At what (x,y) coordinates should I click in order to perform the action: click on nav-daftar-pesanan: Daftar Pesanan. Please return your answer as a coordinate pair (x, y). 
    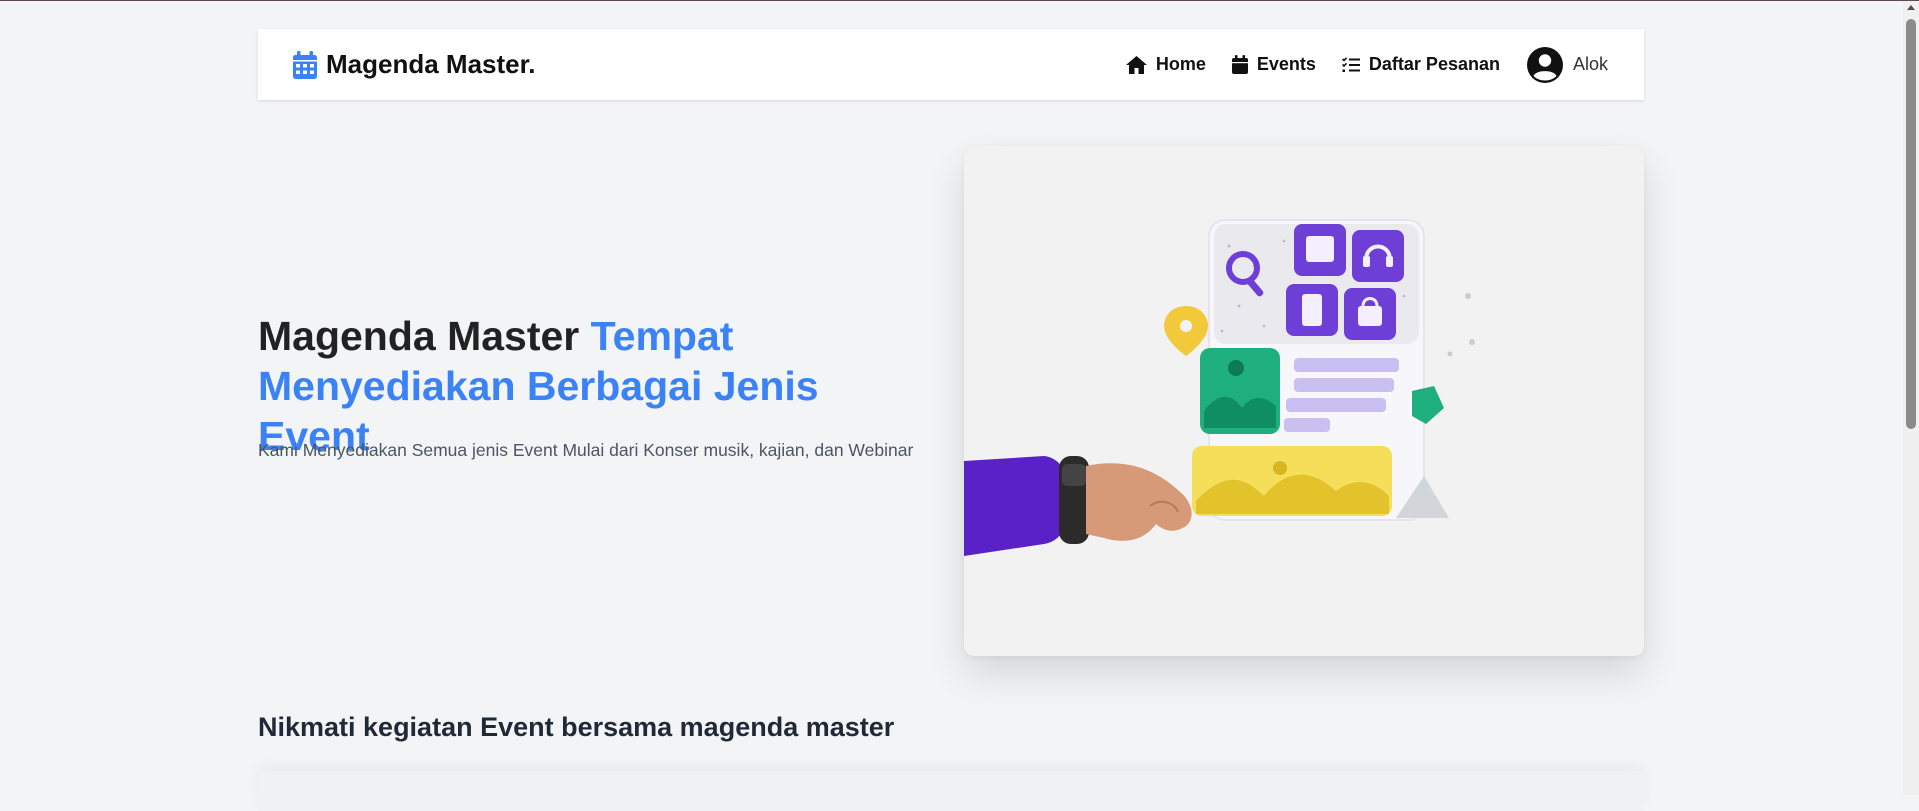
    Looking at the image, I should click on (1420, 64).